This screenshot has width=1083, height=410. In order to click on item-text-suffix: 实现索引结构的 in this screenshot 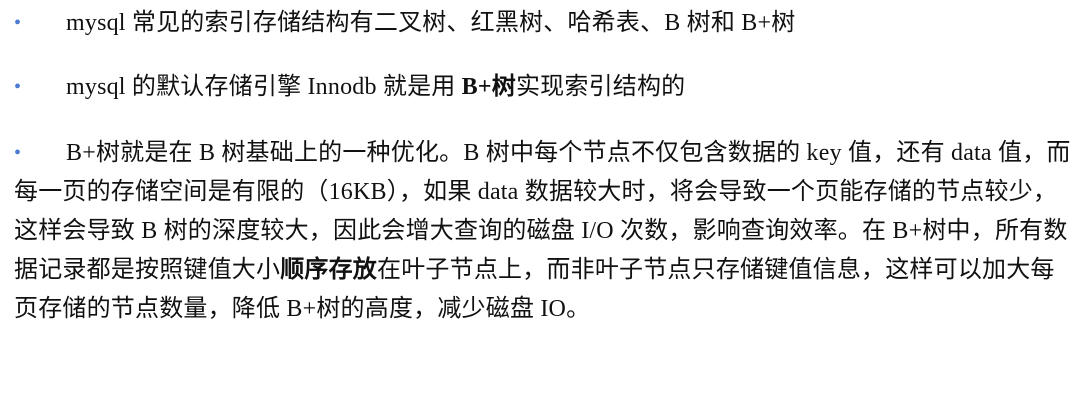, I will do `click(600, 87)`.